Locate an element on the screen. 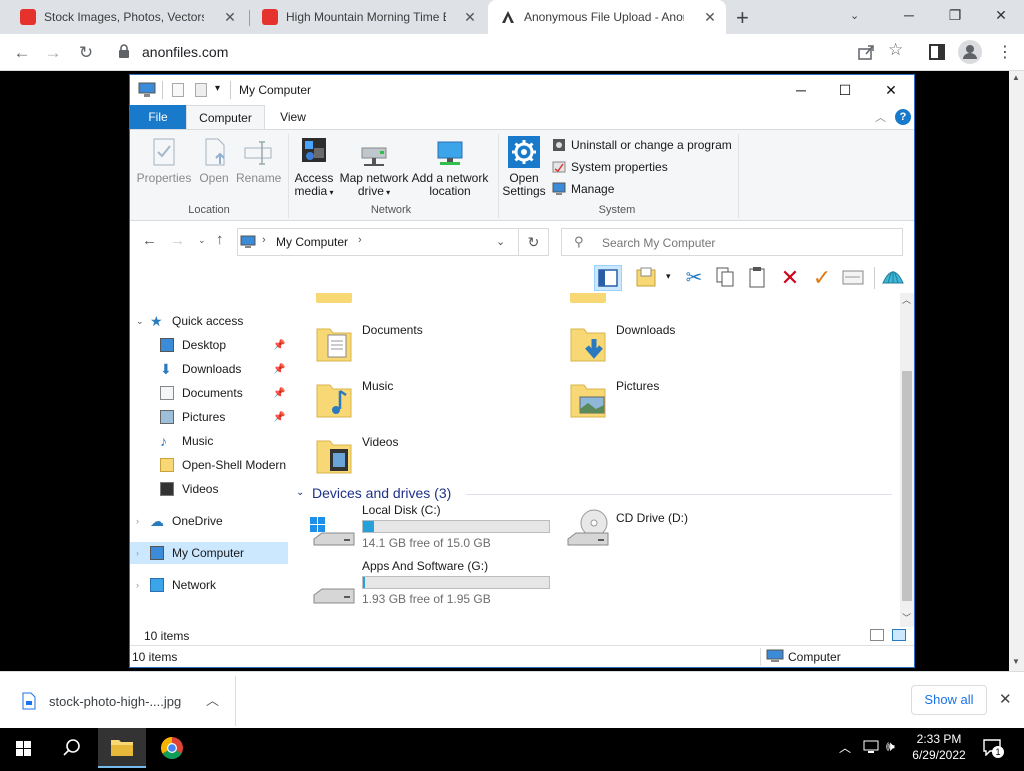 This screenshot has width=1024, height=771. close-window-button: ✕ is located at coordinates (1001, 16).